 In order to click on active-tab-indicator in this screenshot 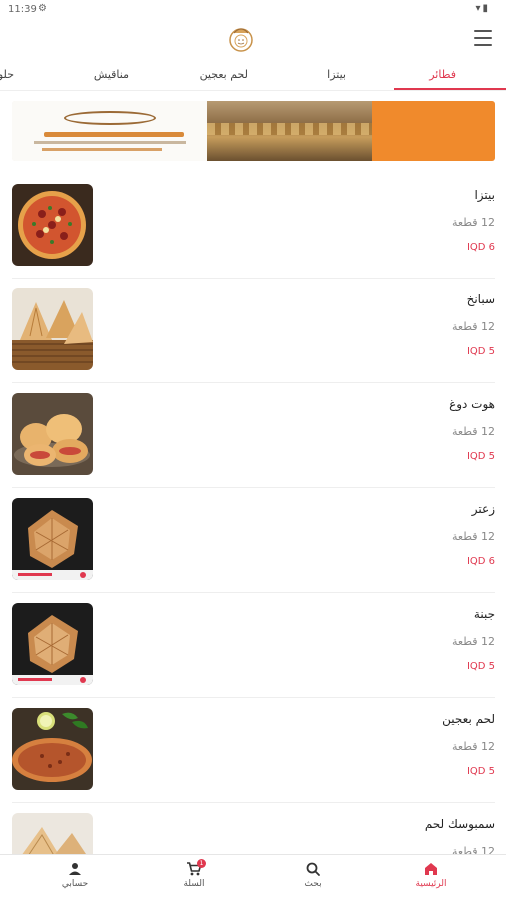, I will do `click(450, 89)`.